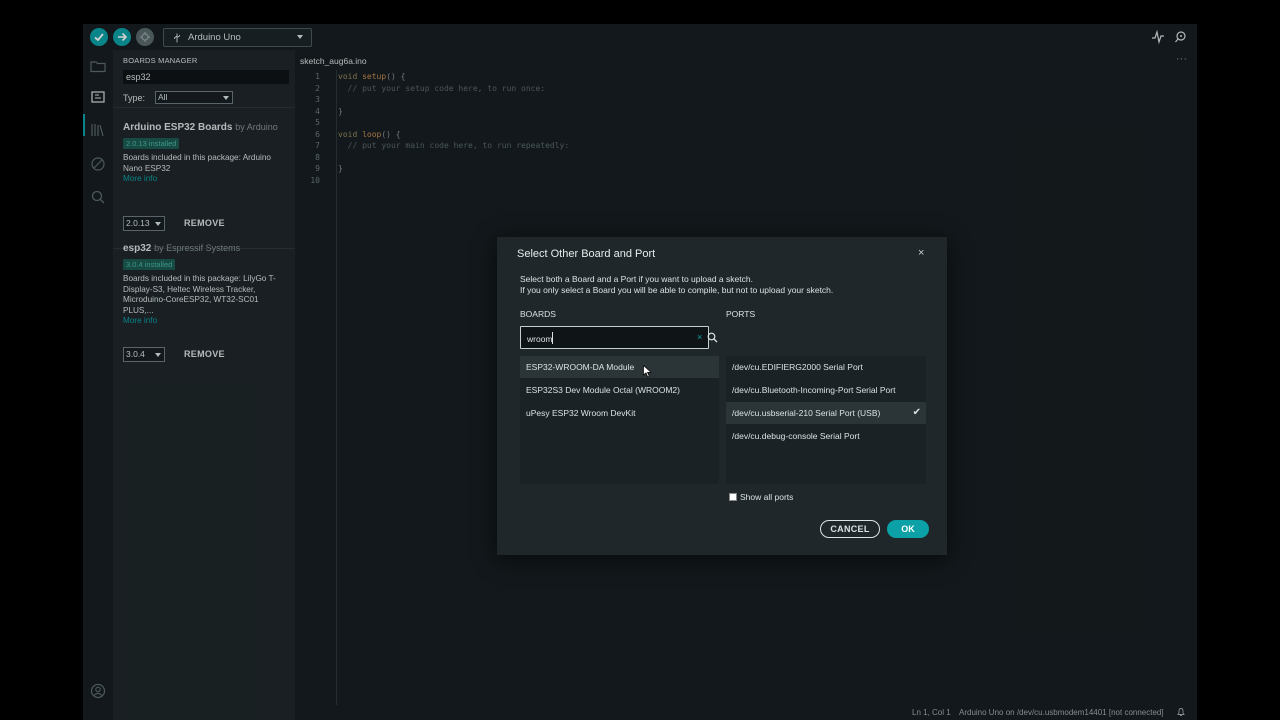 This screenshot has height=720, width=1280. Describe the element at coordinates (619, 413) in the screenshot. I see `board-item: uPesy ESP32 Wroom DevKit` at that location.